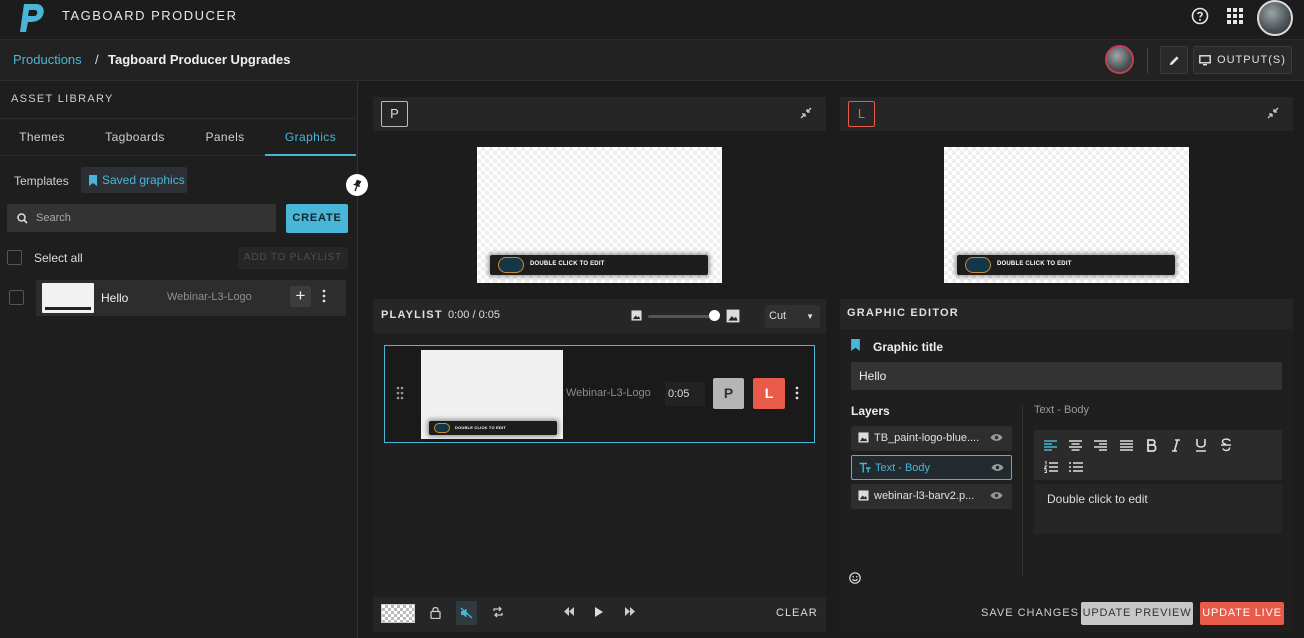  Describe the element at coordinates (32, 18) in the screenshot. I see `app-logo-icon` at that location.